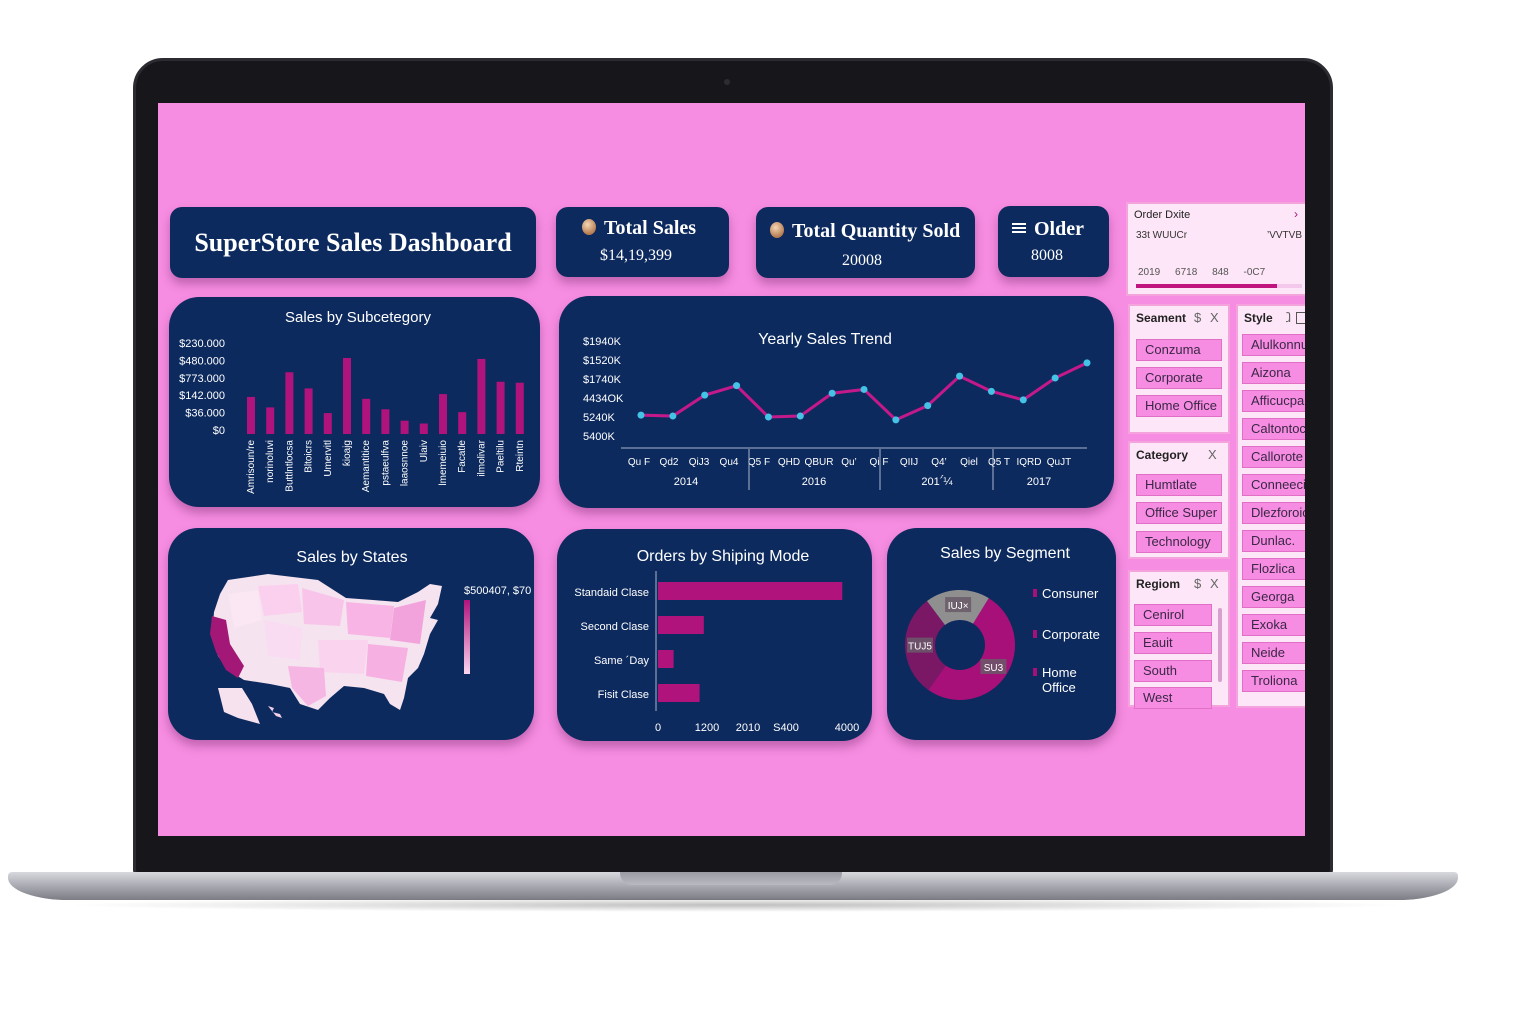  Describe the element at coordinates (1273, 485) in the screenshot. I see `style-option: Conneeci` at that location.